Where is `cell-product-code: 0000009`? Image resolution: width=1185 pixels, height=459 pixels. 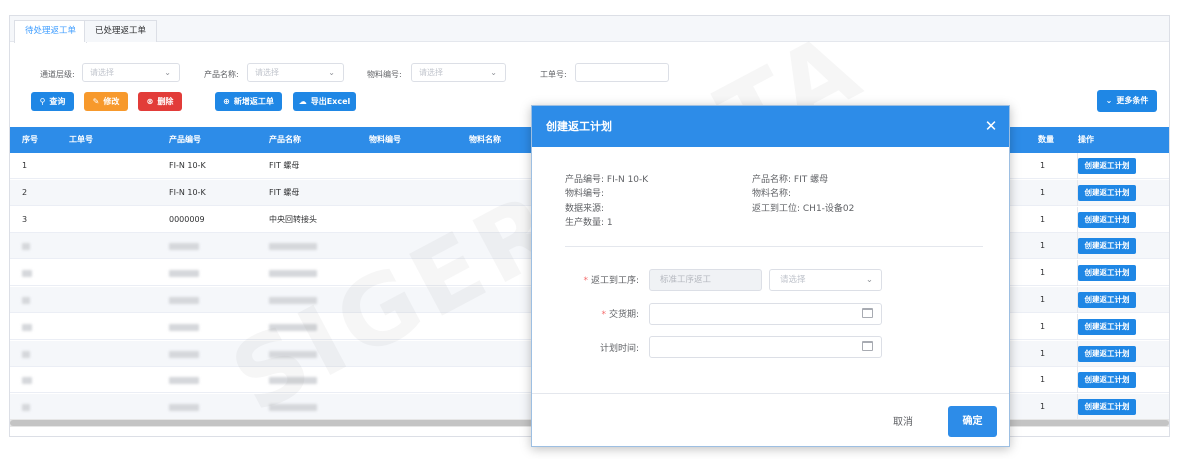 cell-product-code: 0000009 is located at coordinates (187, 219).